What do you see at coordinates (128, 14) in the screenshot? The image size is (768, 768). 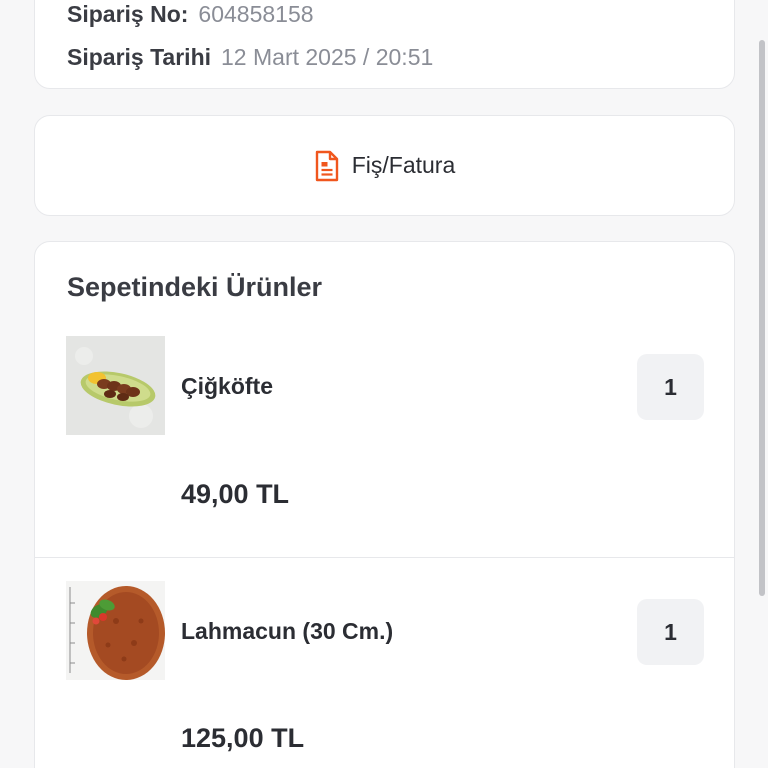 I see `order-number-label: Sipariş No:` at bounding box center [128, 14].